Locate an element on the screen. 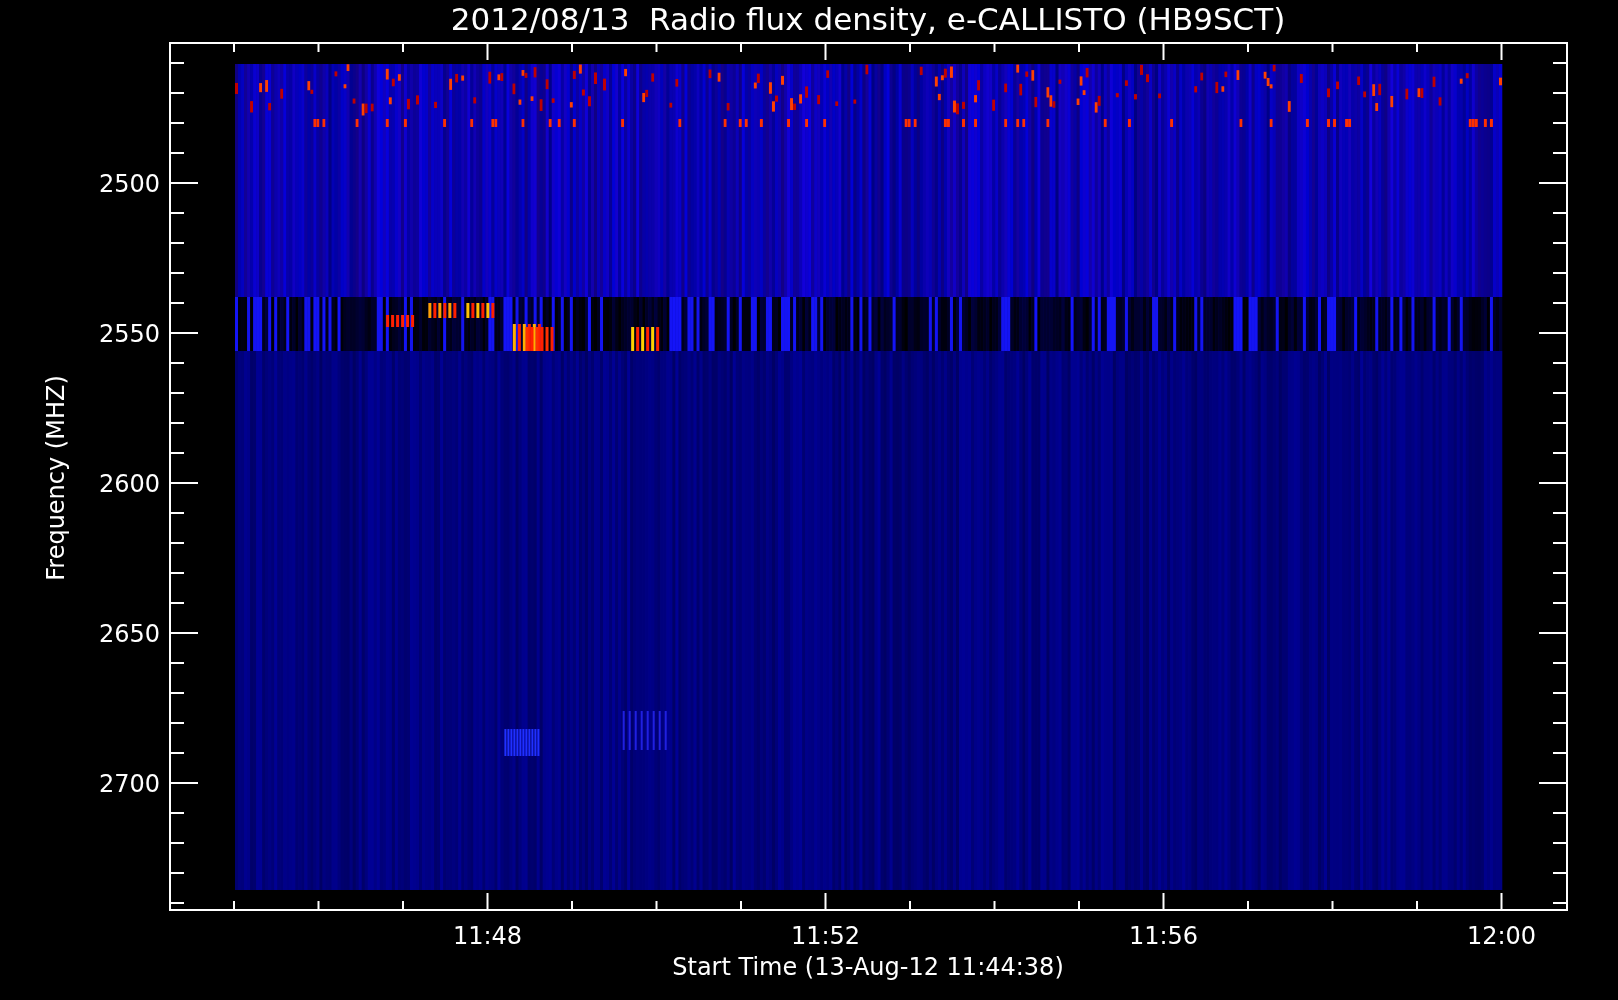 The width and height of the screenshot is (1618, 1000). x-tick-label: 12:00 is located at coordinates (1501, 936).